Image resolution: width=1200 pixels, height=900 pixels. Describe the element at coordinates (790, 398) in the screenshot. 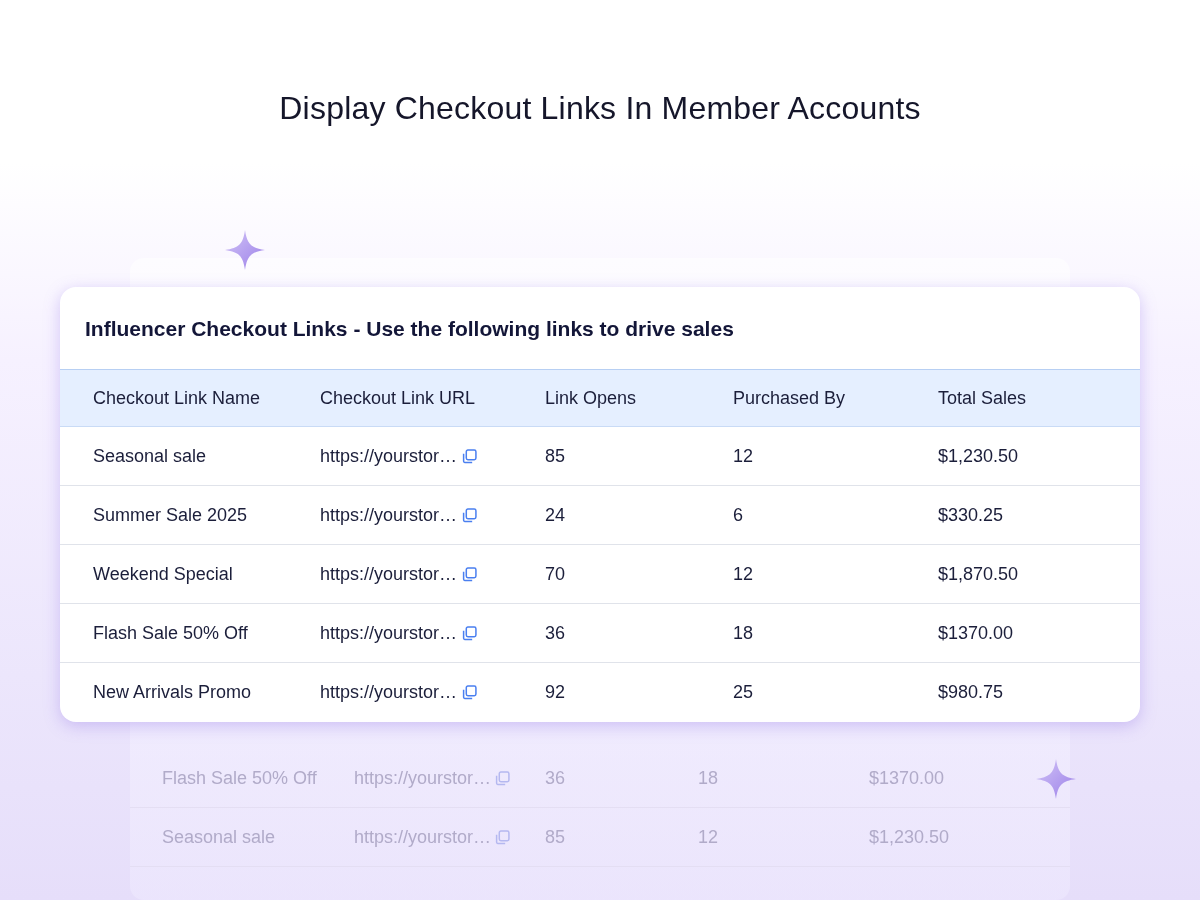

I see `column-header: Purchased By` at that location.